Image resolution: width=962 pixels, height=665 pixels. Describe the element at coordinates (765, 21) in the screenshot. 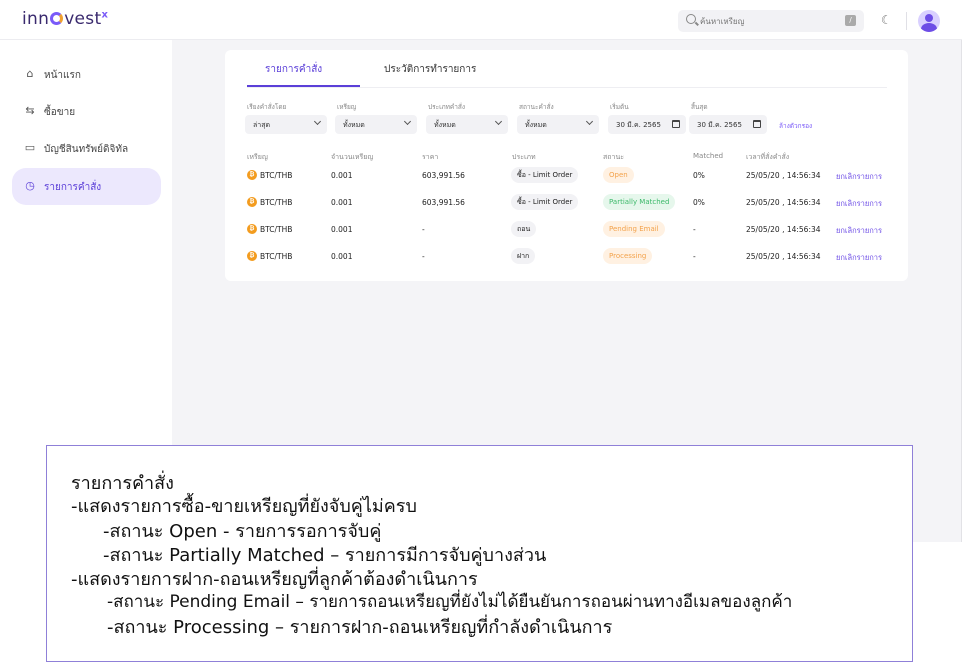

I see `search-input` at that location.